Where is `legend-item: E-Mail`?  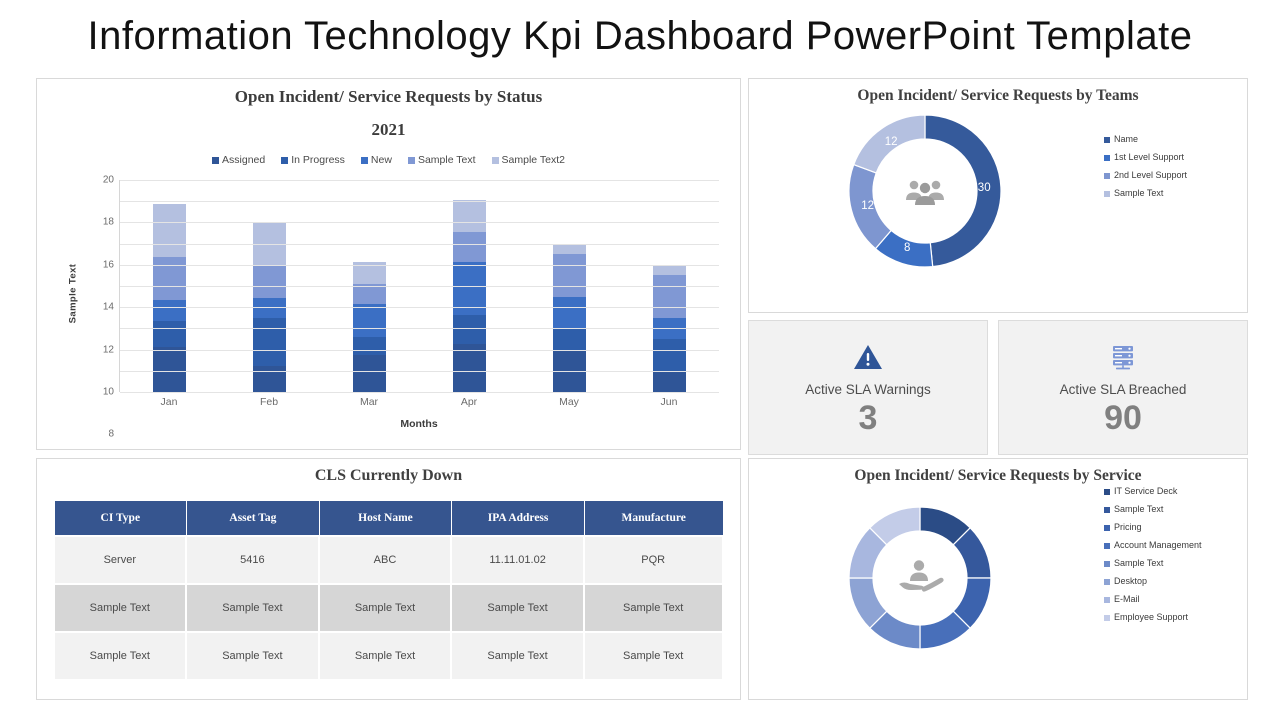 legend-item: E-Mail is located at coordinates (1153, 599).